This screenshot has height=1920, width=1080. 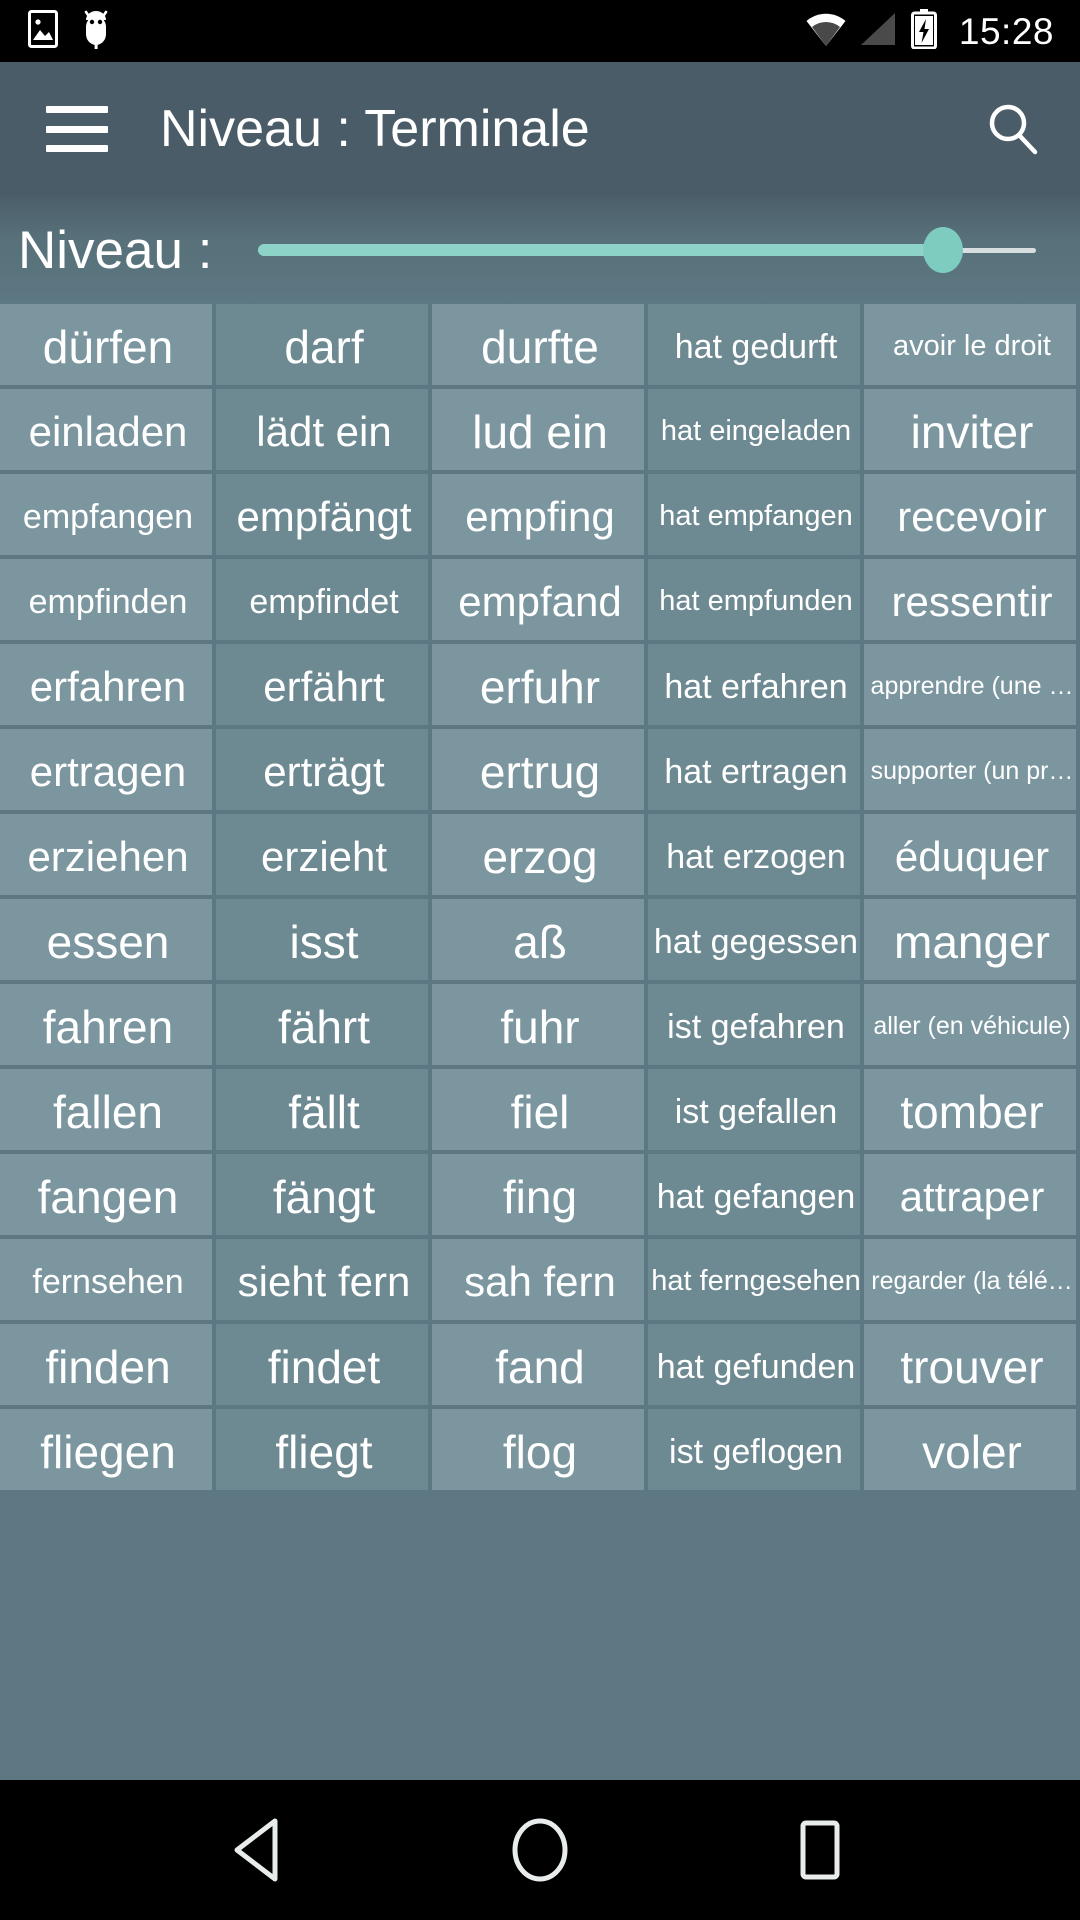 I want to click on table-cell-present: findet, so click(x=324, y=1366).